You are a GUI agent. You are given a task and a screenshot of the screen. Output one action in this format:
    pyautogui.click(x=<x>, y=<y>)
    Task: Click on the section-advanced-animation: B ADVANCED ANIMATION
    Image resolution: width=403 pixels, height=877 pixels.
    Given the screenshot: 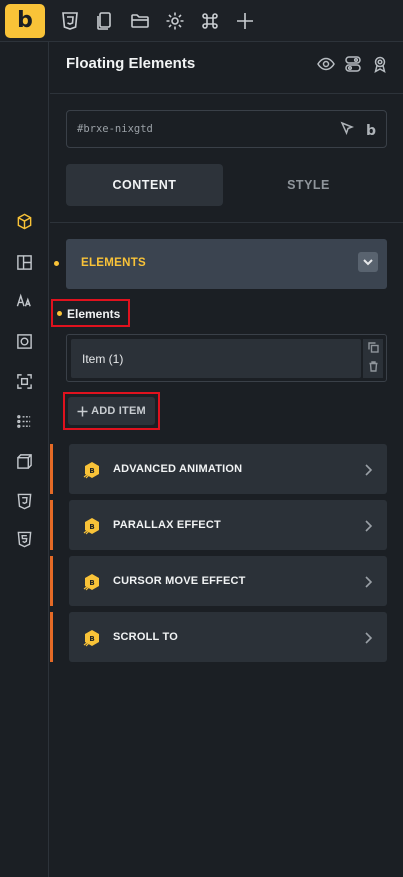 What is the action you would take?
    pyautogui.click(x=228, y=469)
    